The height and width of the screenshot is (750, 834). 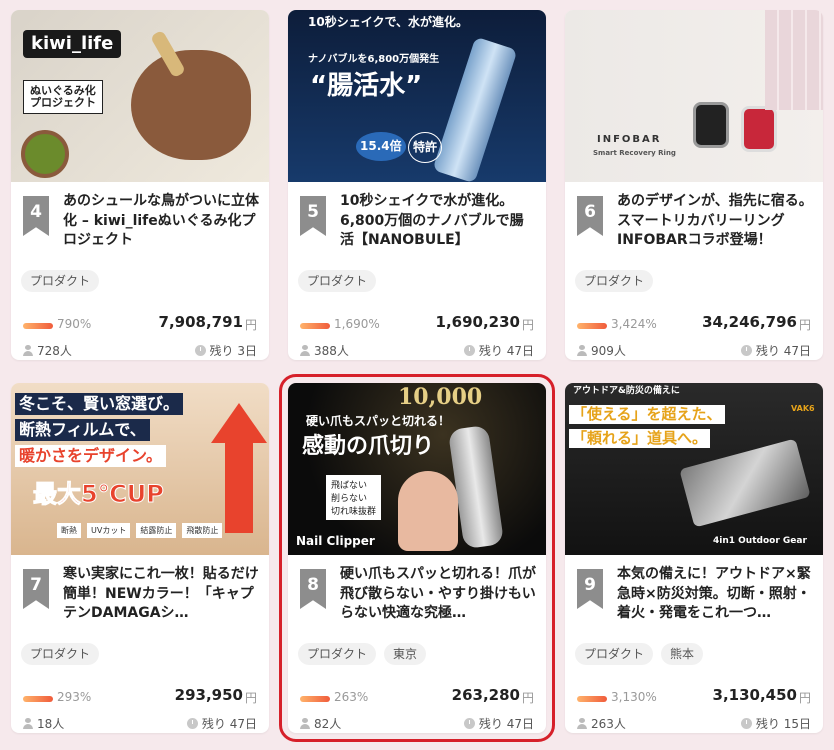 I want to click on project-title: あのデザインが、指先に宿る。スマートリカバリーリングINFOBARコラボ登場！, so click(x=715, y=221).